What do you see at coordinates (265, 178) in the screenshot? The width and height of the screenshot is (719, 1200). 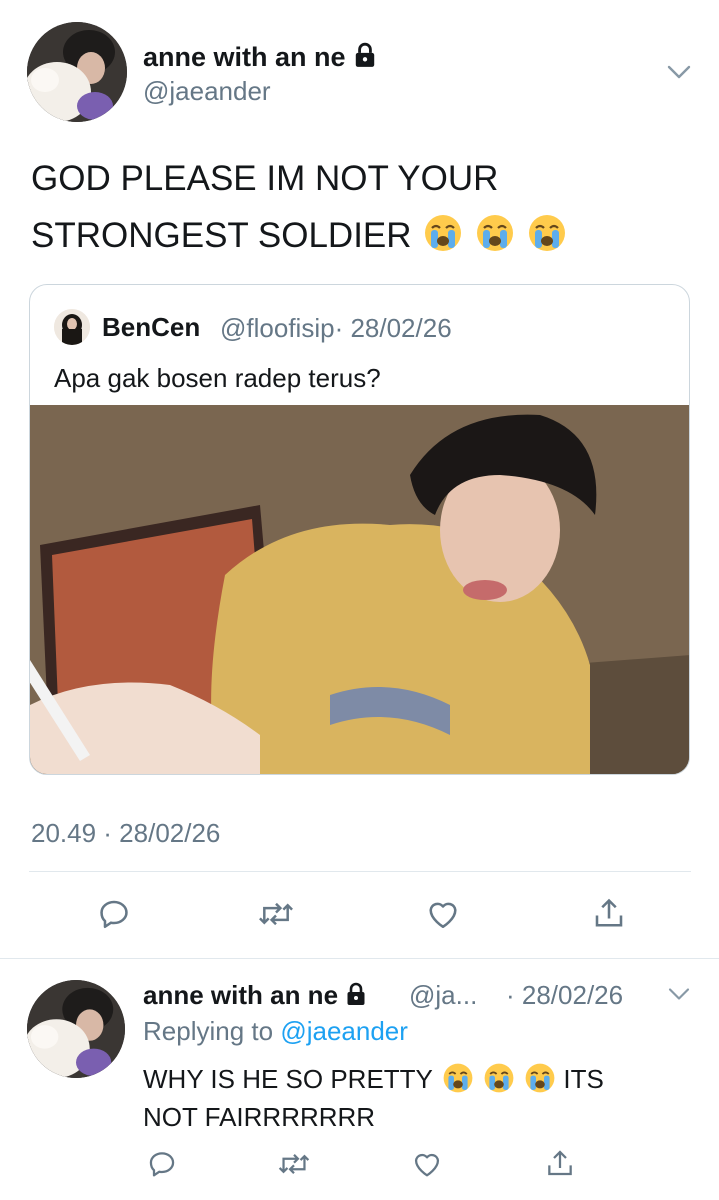 I see `tweet-text-line1: GOD PLEASE IM NOT YOUR` at bounding box center [265, 178].